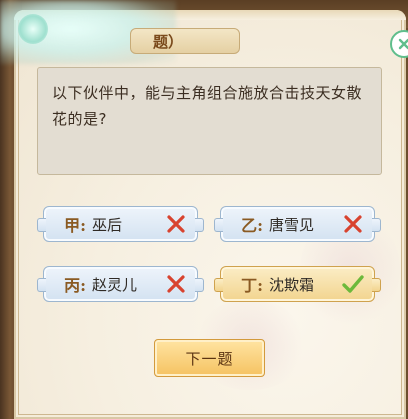  What do you see at coordinates (185, 41) in the screenshot?
I see `quiz-title: 题）` at bounding box center [185, 41].